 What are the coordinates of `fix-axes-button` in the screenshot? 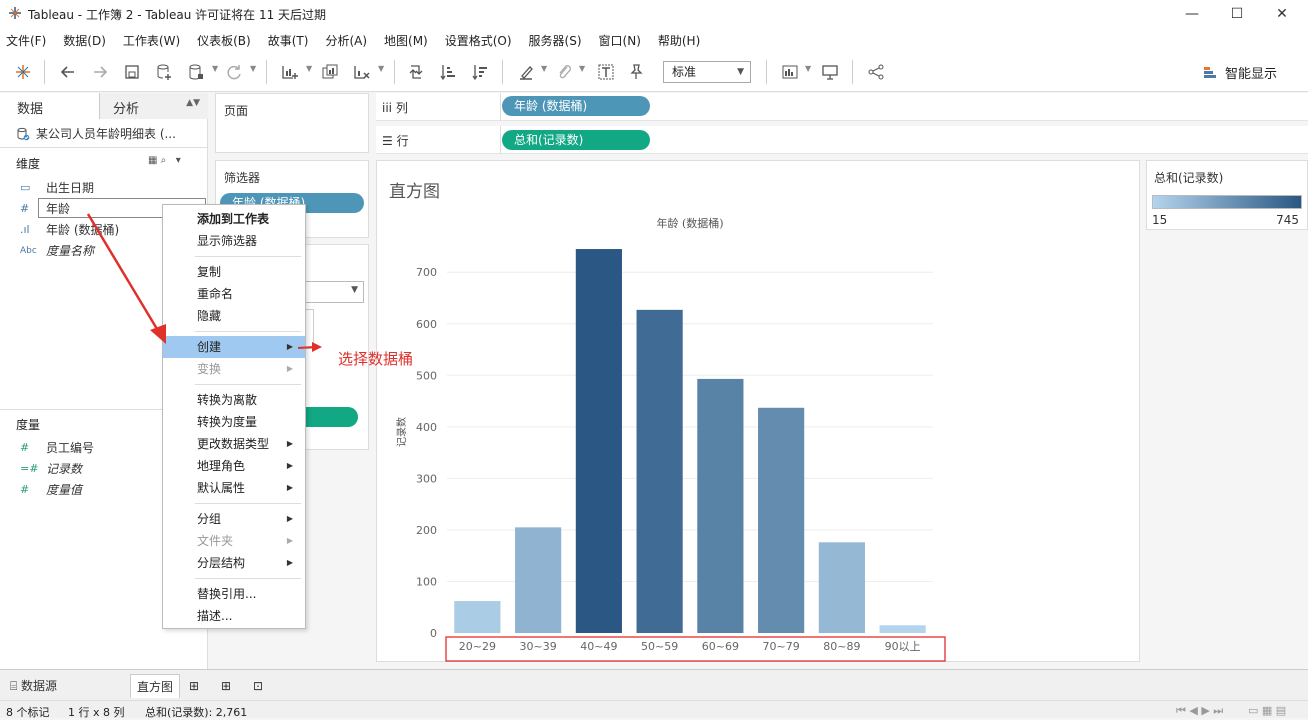 It's located at (636, 72).